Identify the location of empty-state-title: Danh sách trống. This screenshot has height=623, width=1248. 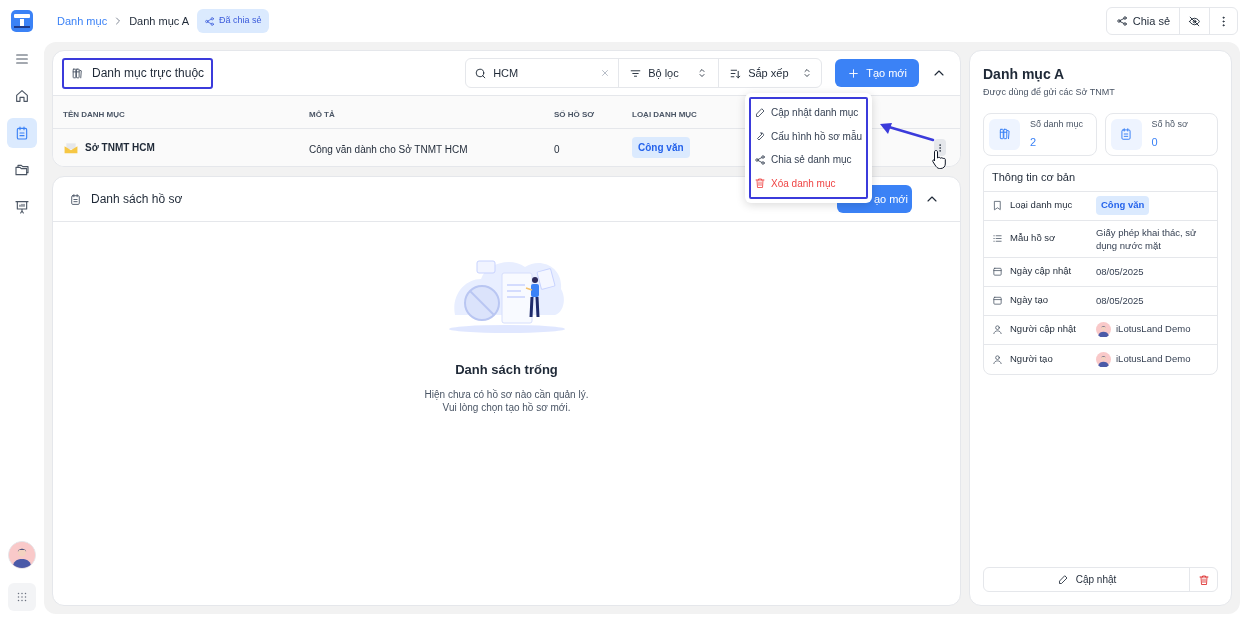
(506, 370).